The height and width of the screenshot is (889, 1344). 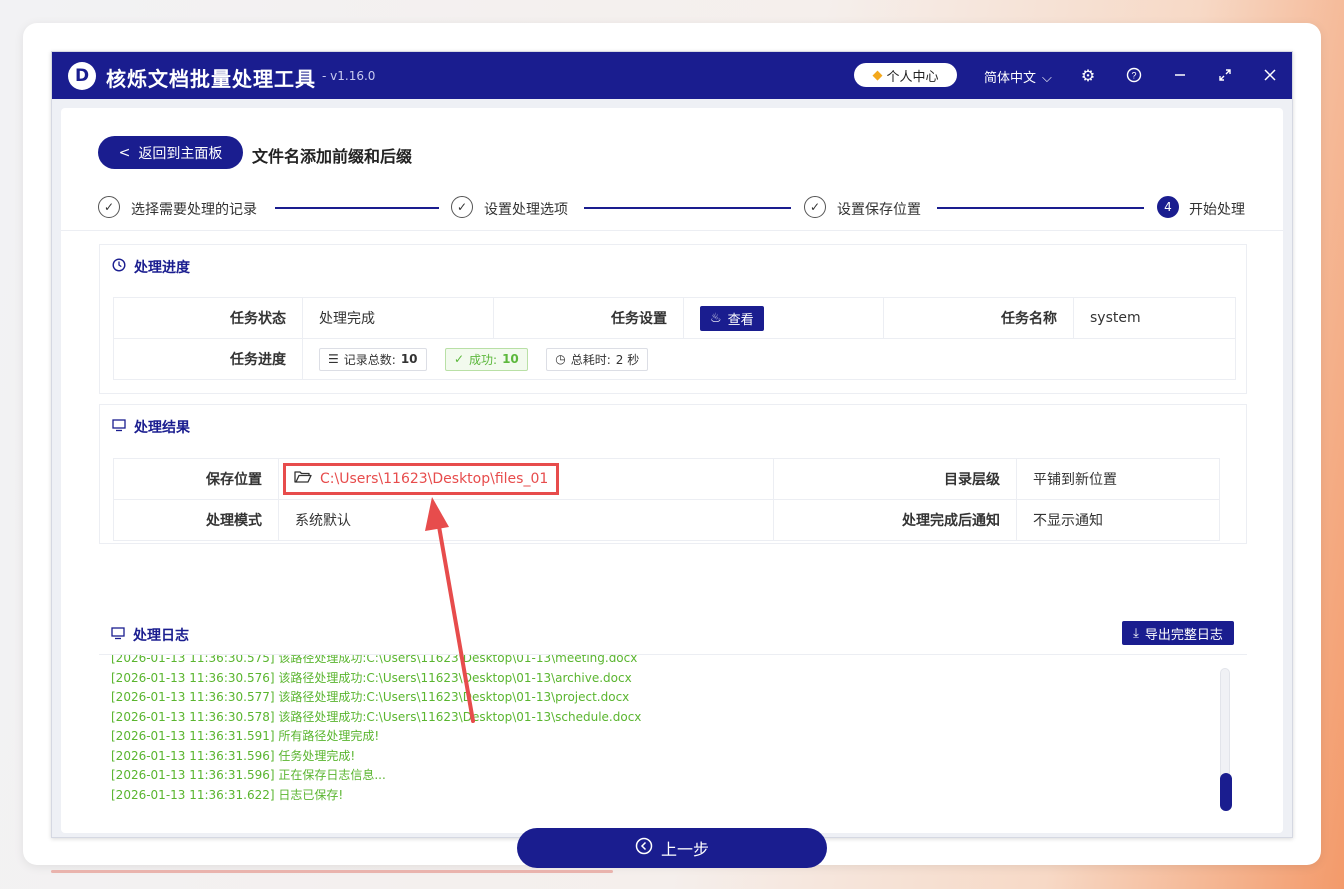 I want to click on success-count-badge: ✓ 成功: 10, so click(x=486, y=359).